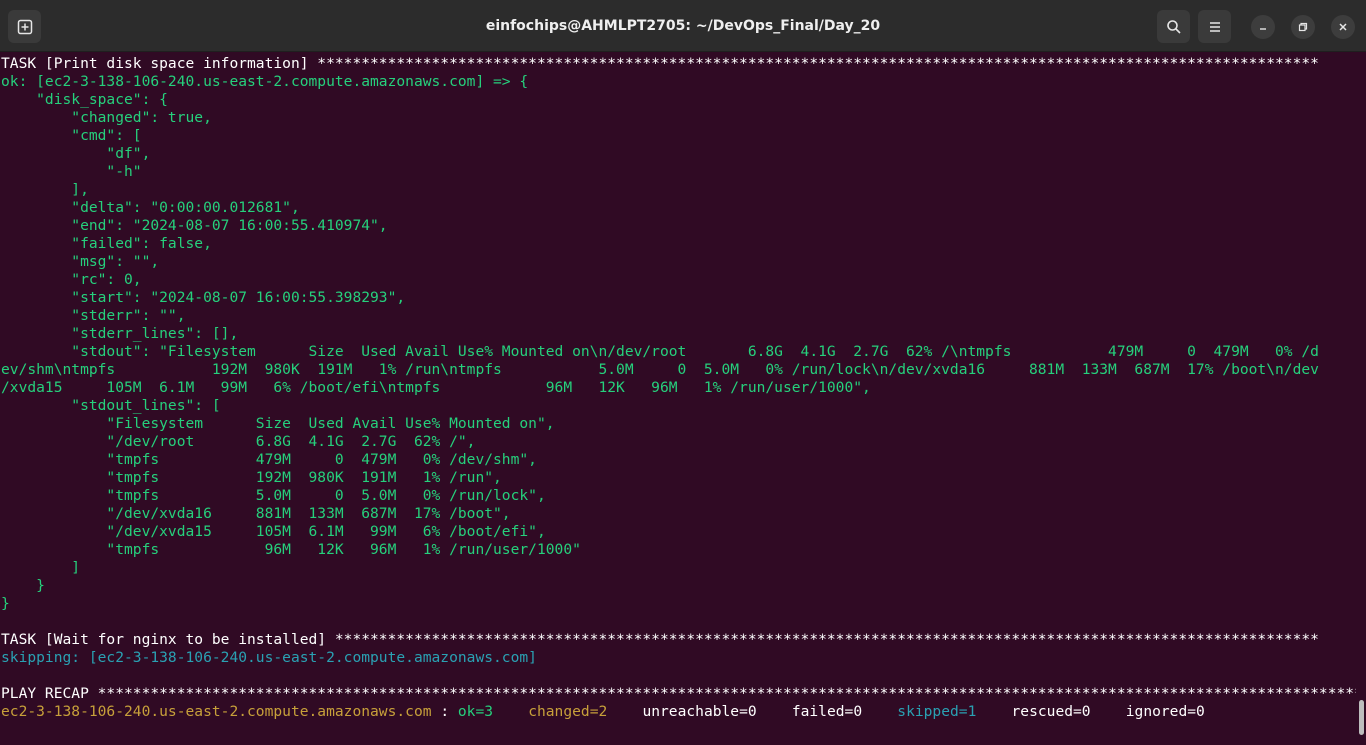  I want to click on recap-ok: ok=3, so click(475, 711).